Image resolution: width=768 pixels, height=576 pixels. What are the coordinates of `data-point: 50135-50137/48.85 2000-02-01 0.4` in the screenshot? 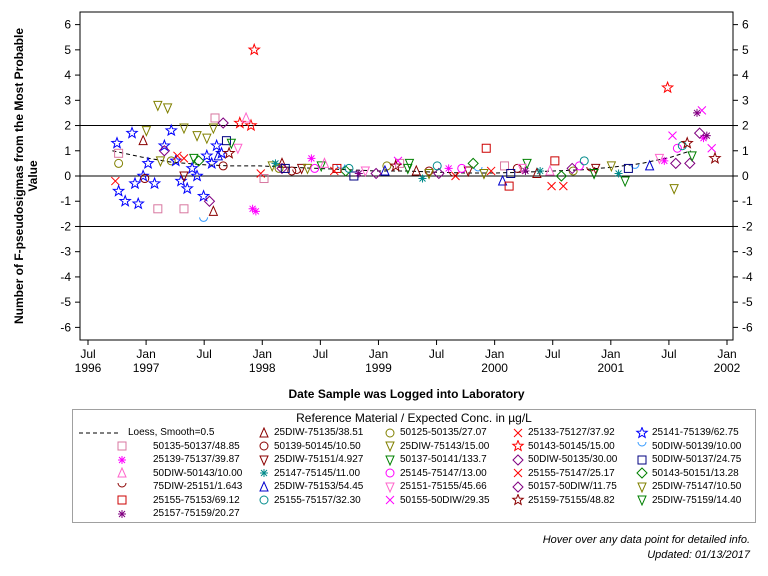 It's located at (505, 166).